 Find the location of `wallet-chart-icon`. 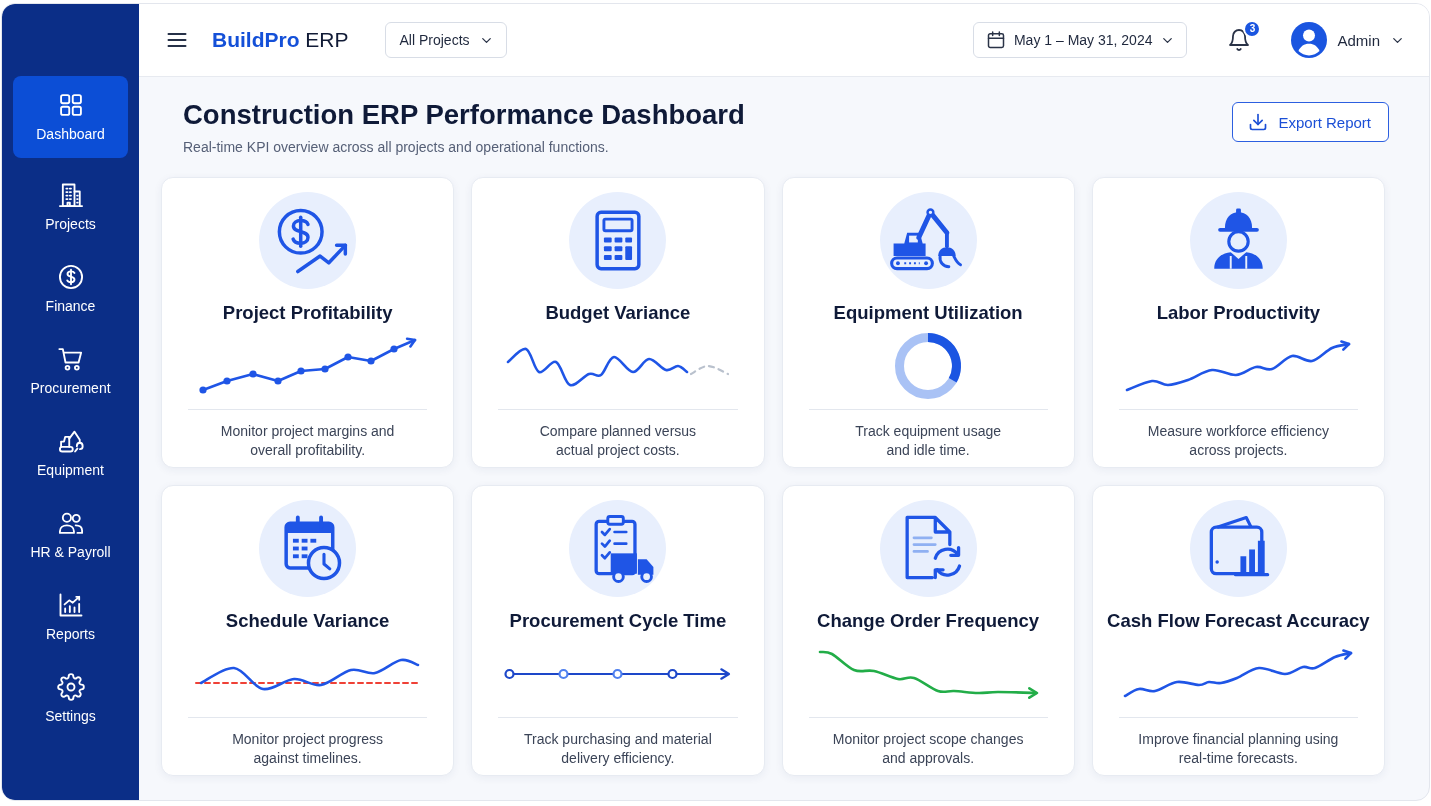

wallet-chart-icon is located at coordinates (1238, 548).